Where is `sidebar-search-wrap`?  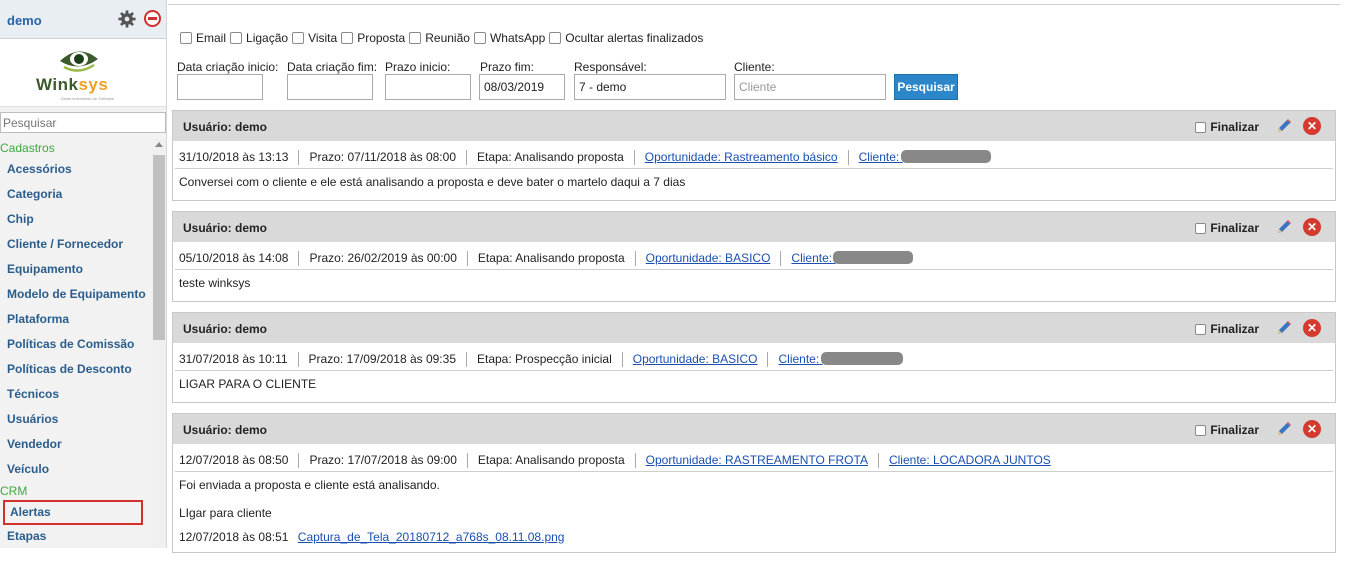 sidebar-search-wrap is located at coordinates (83, 122).